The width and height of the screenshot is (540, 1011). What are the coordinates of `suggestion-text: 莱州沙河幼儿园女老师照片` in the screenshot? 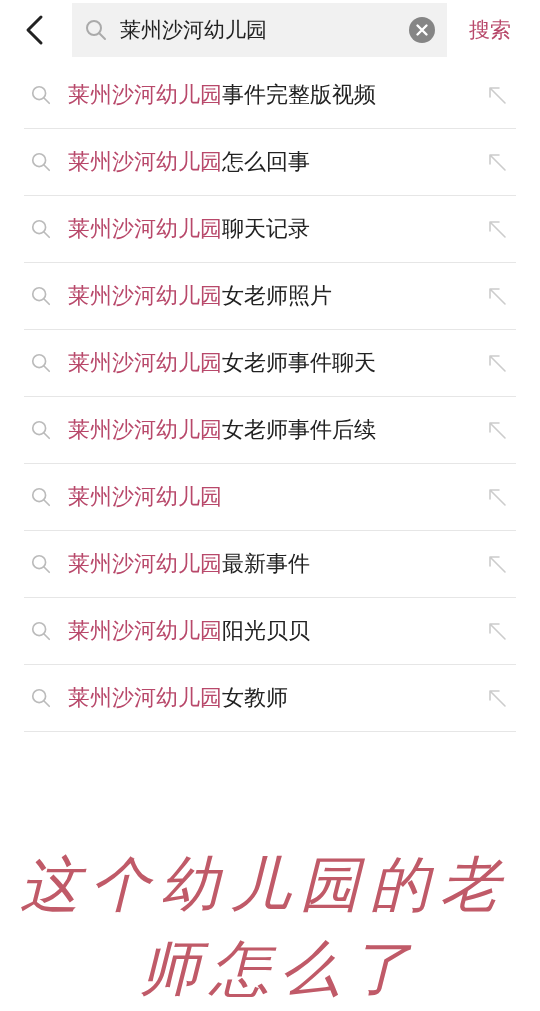 It's located at (200, 296).